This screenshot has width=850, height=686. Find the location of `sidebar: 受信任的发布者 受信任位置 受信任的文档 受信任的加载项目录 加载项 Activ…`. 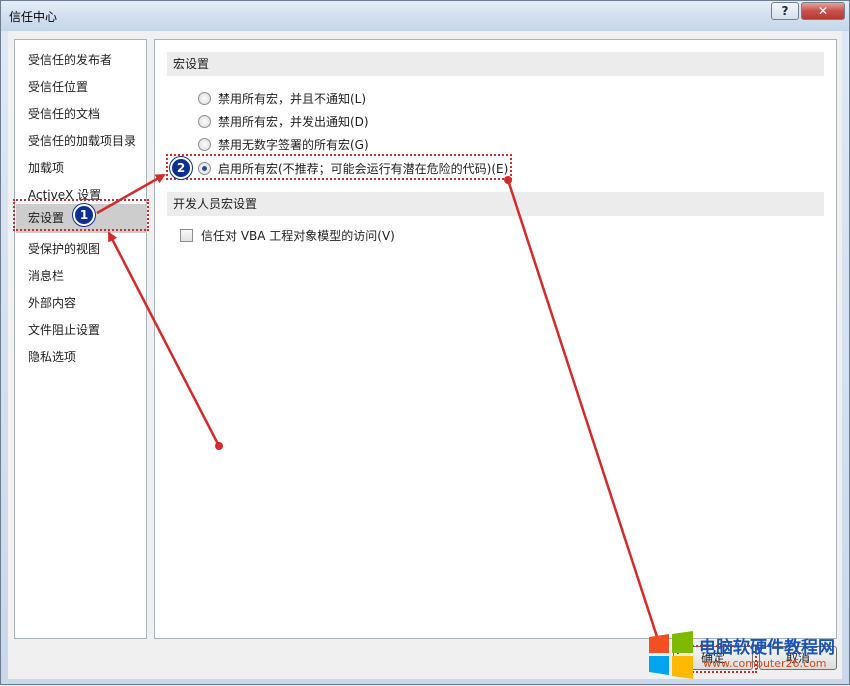

sidebar: 受信任的发布者 受信任位置 受信任的文档 受信任的加载项目录 加载项 Activ… is located at coordinates (80, 339).